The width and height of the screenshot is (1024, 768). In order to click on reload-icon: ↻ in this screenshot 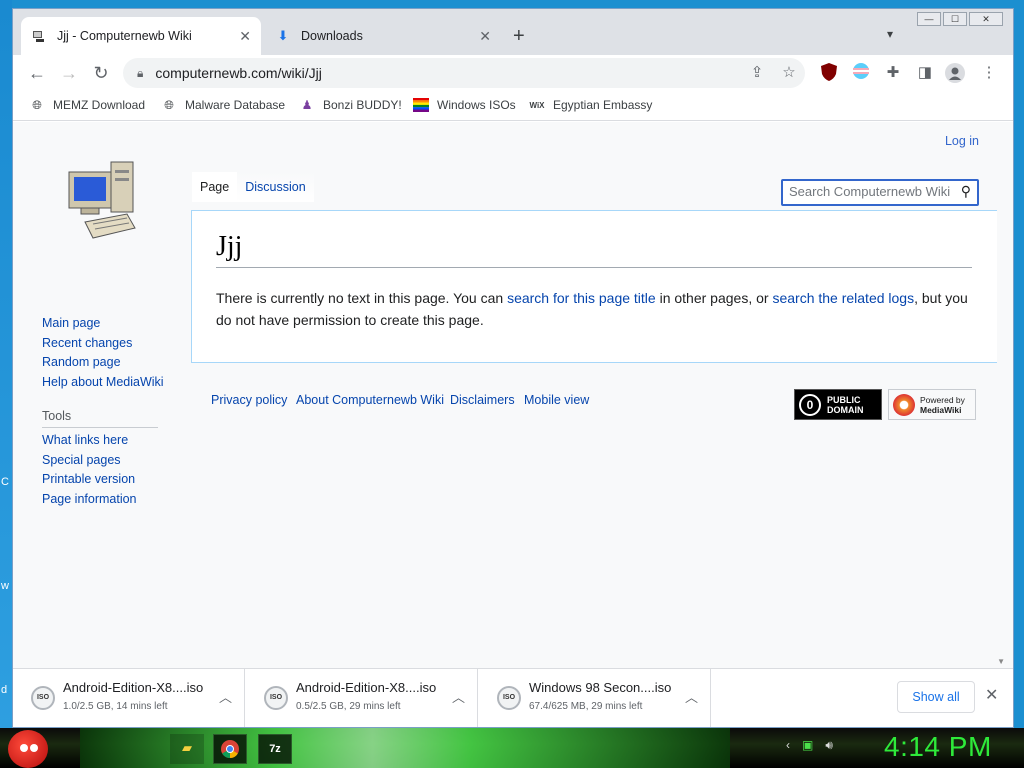, I will do `click(101, 73)`.